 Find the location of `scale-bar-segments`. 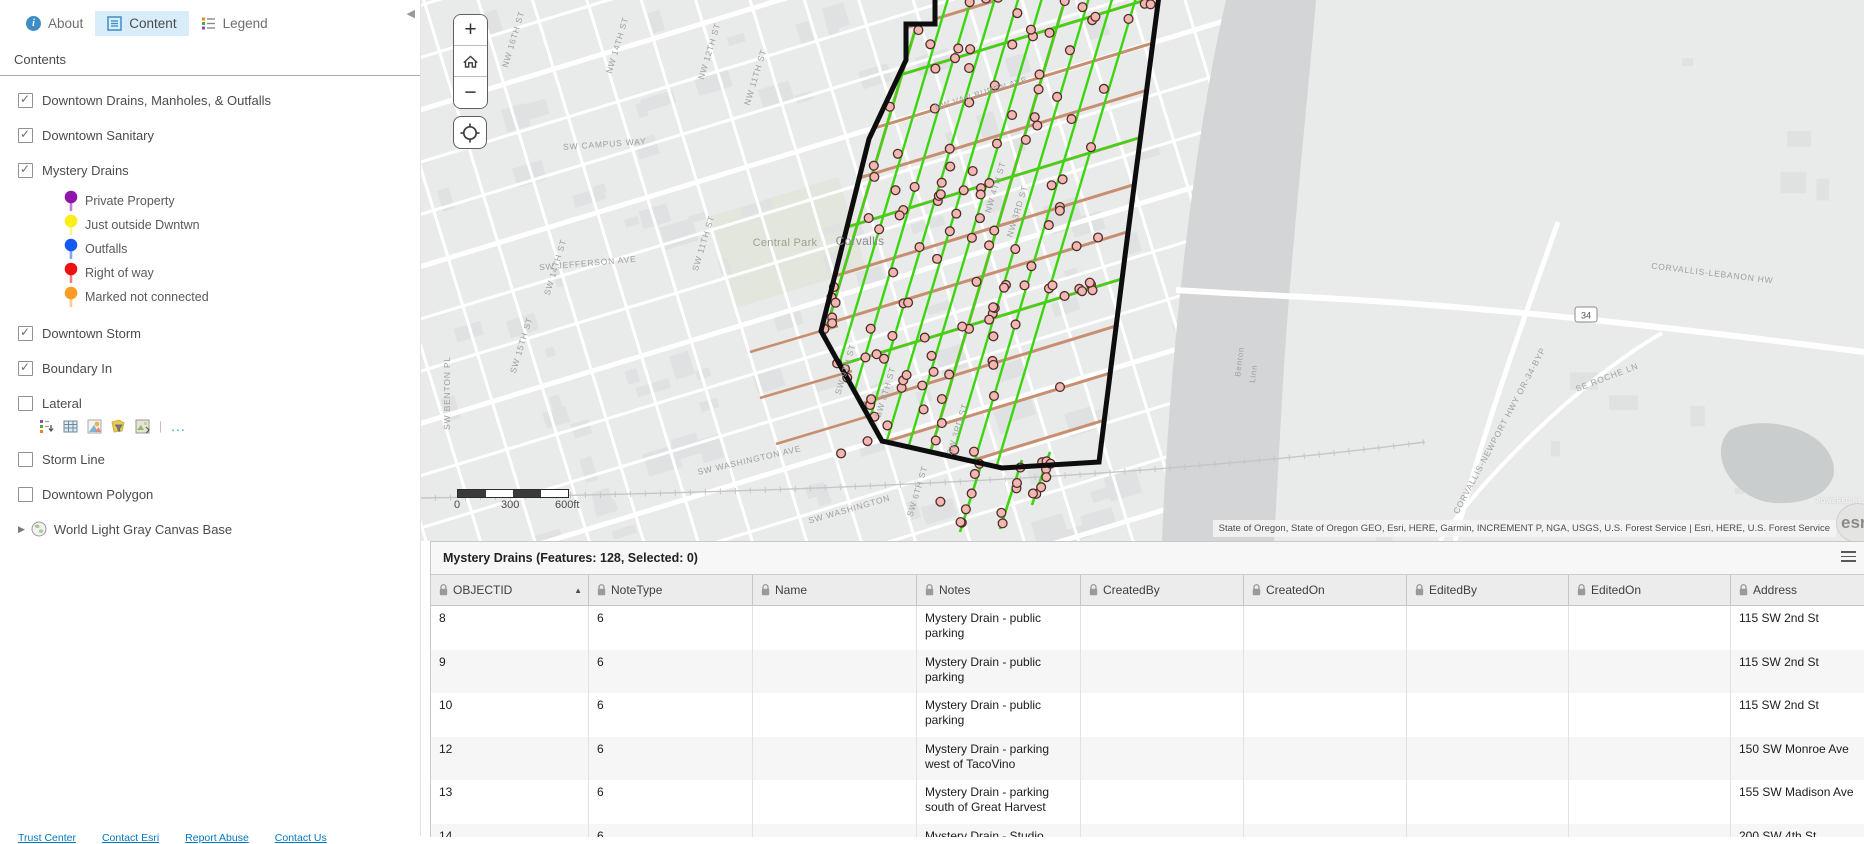

scale-bar-segments is located at coordinates (513, 493).